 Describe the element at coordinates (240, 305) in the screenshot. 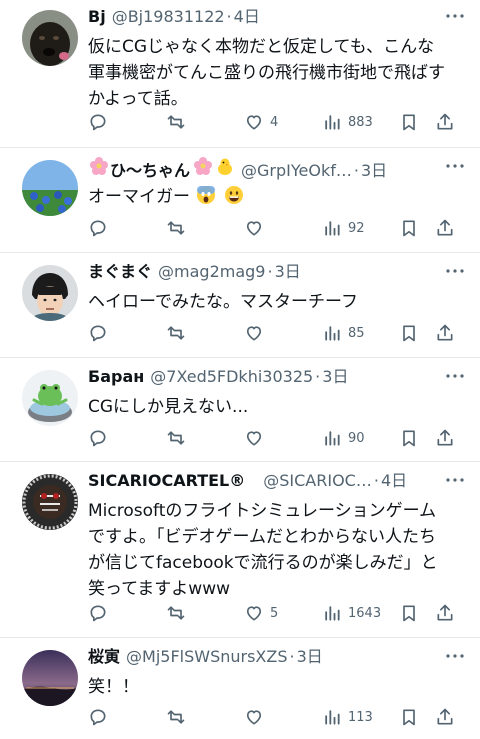

I see `tweet: まぐまぐ @mag2mag9 · 3日 ヘイローでみたな。マスターチーフ 85` at that location.